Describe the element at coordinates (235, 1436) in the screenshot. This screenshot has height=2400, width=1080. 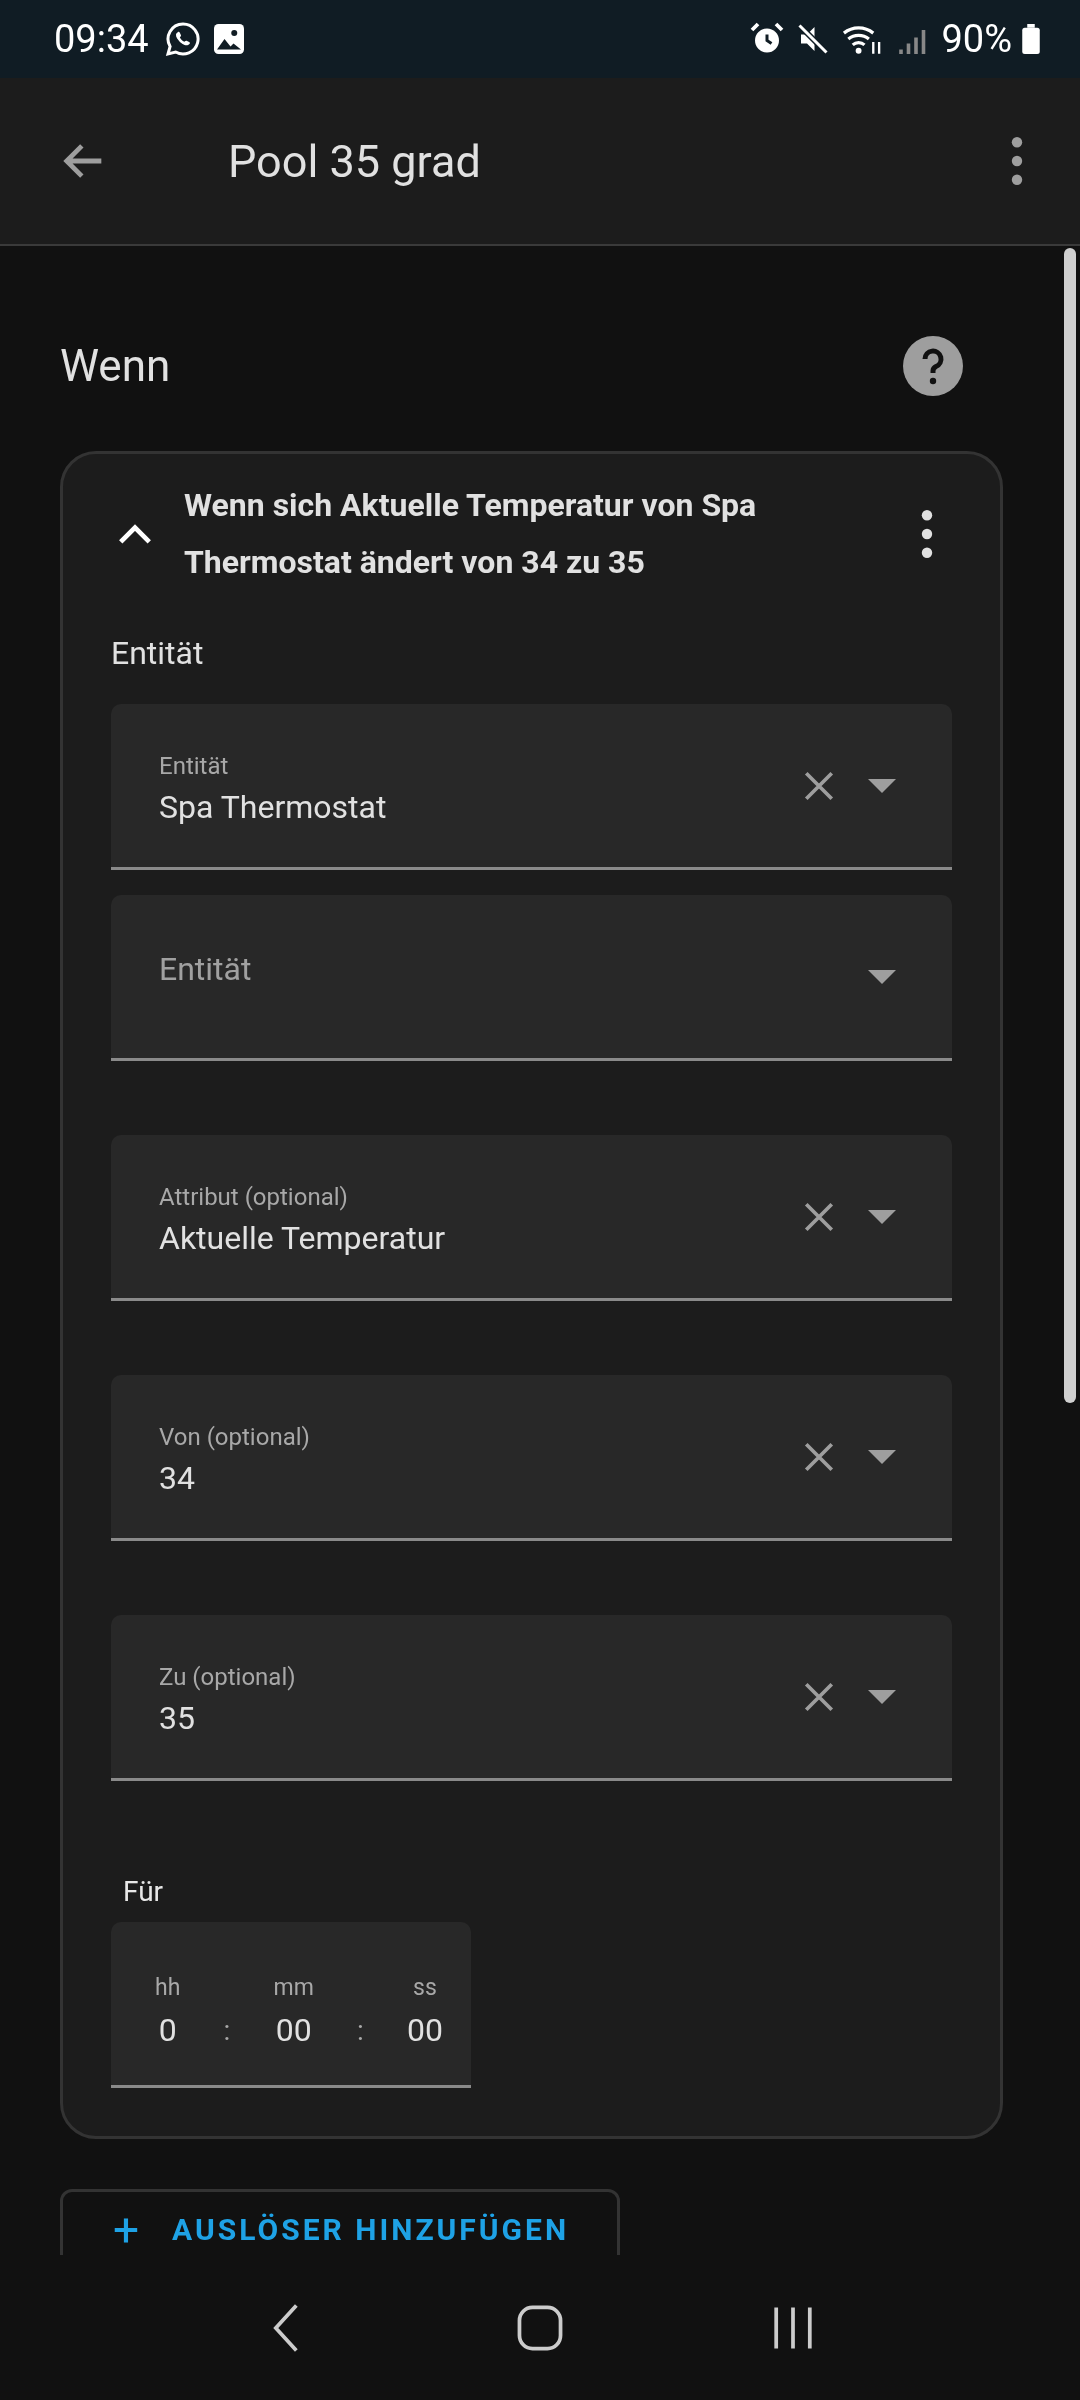
I see `field-label: Von (optional)` at that location.